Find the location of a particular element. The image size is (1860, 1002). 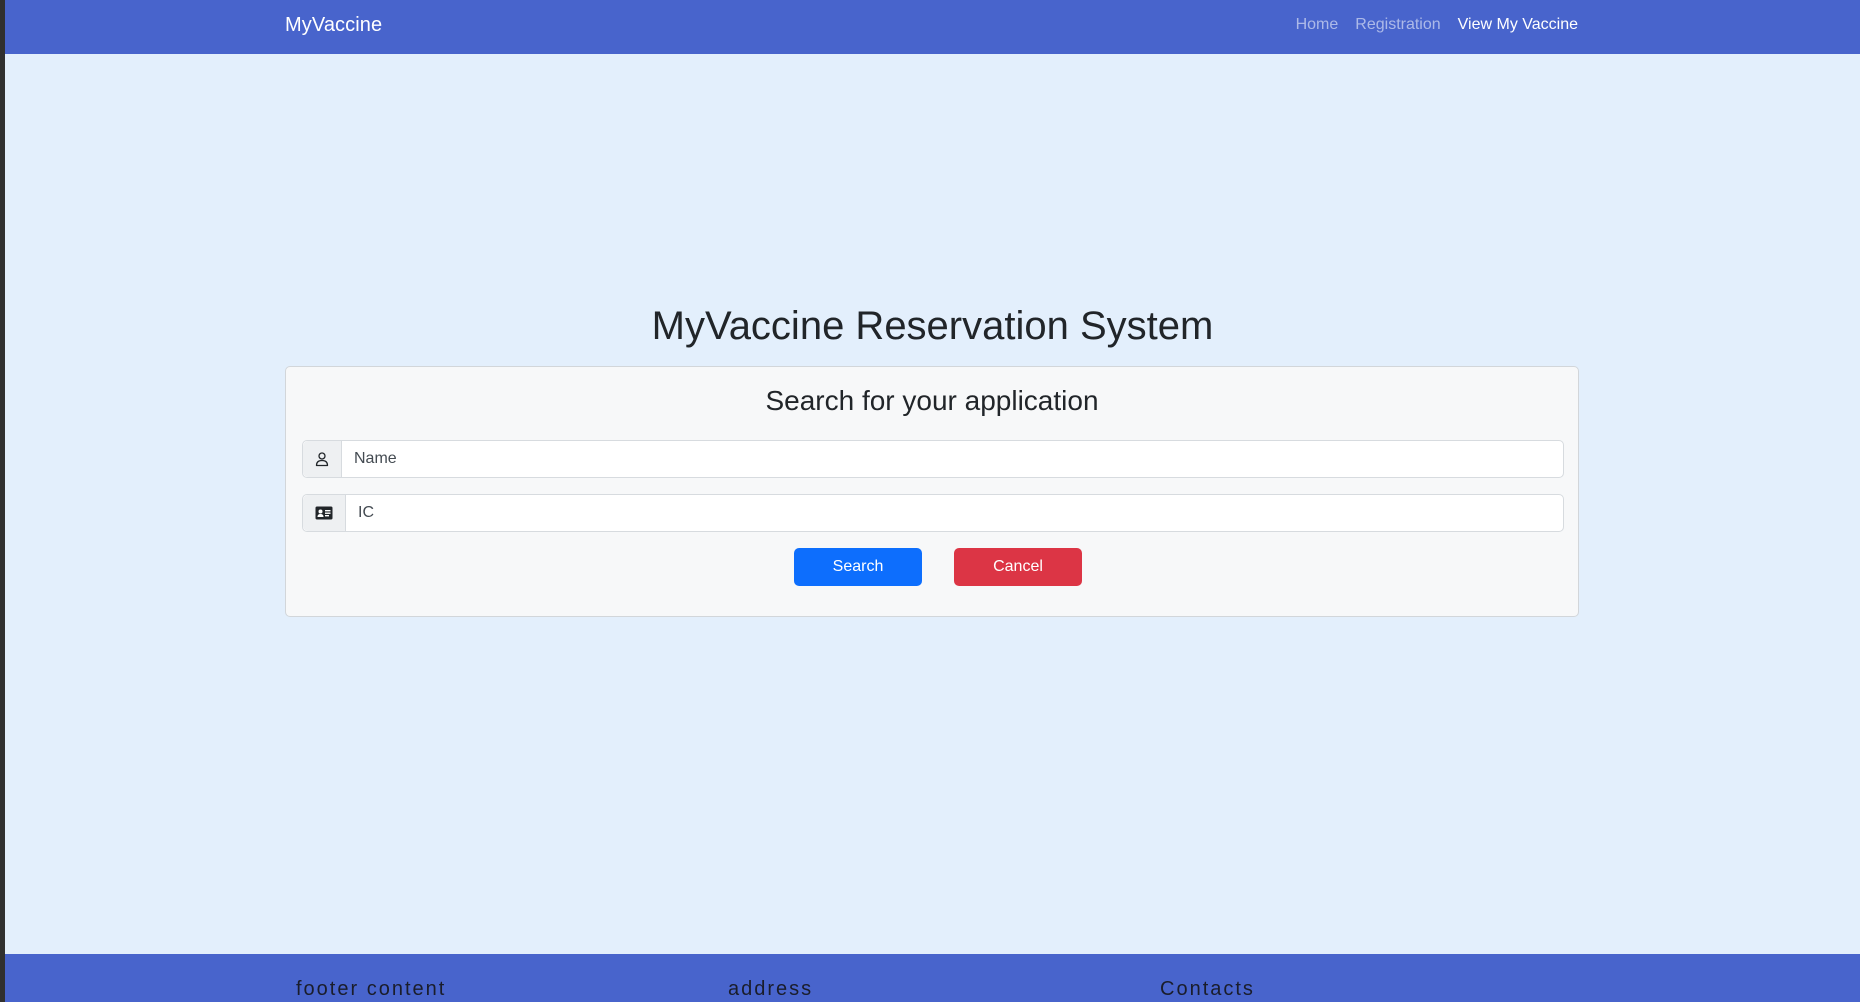

ic-input is located at coordinates (954, 513).